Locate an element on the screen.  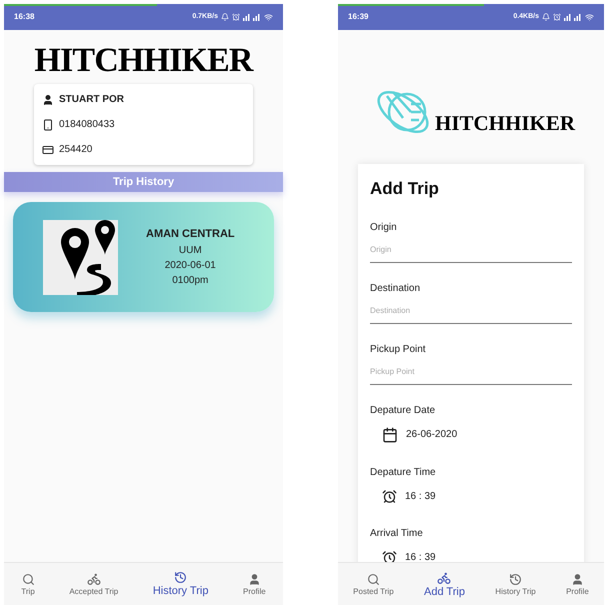
phone-icon is located at coordinates (48, 124).